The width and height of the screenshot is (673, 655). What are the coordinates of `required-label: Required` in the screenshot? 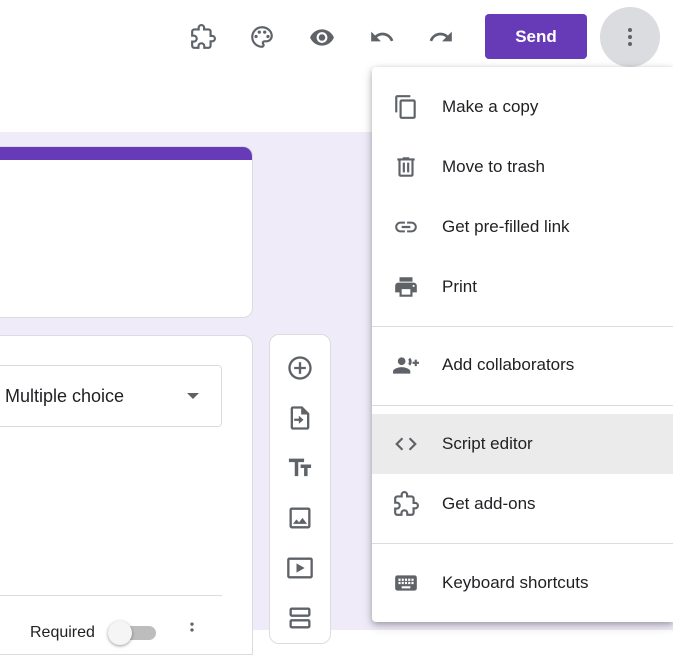 It's located at (62, 632).